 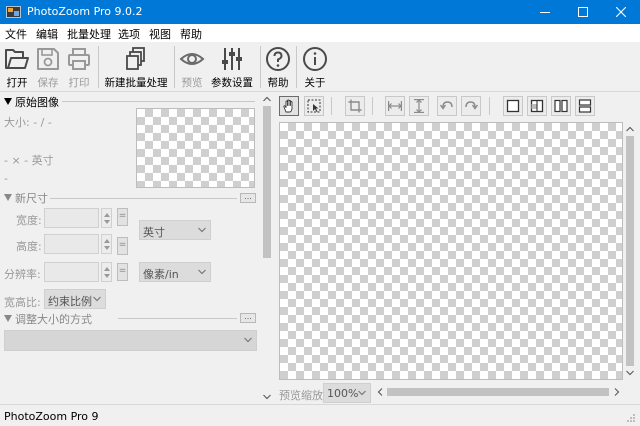 What do you see at coordinates (71, 272) in the screenshot?
I see `resolution-input` at bounding box center [71, 272].